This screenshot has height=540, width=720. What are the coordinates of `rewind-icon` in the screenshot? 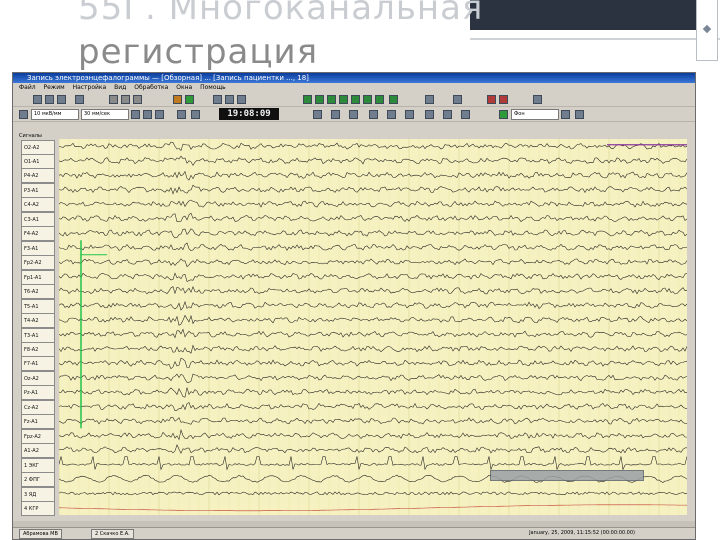 It's located at (367, 99).